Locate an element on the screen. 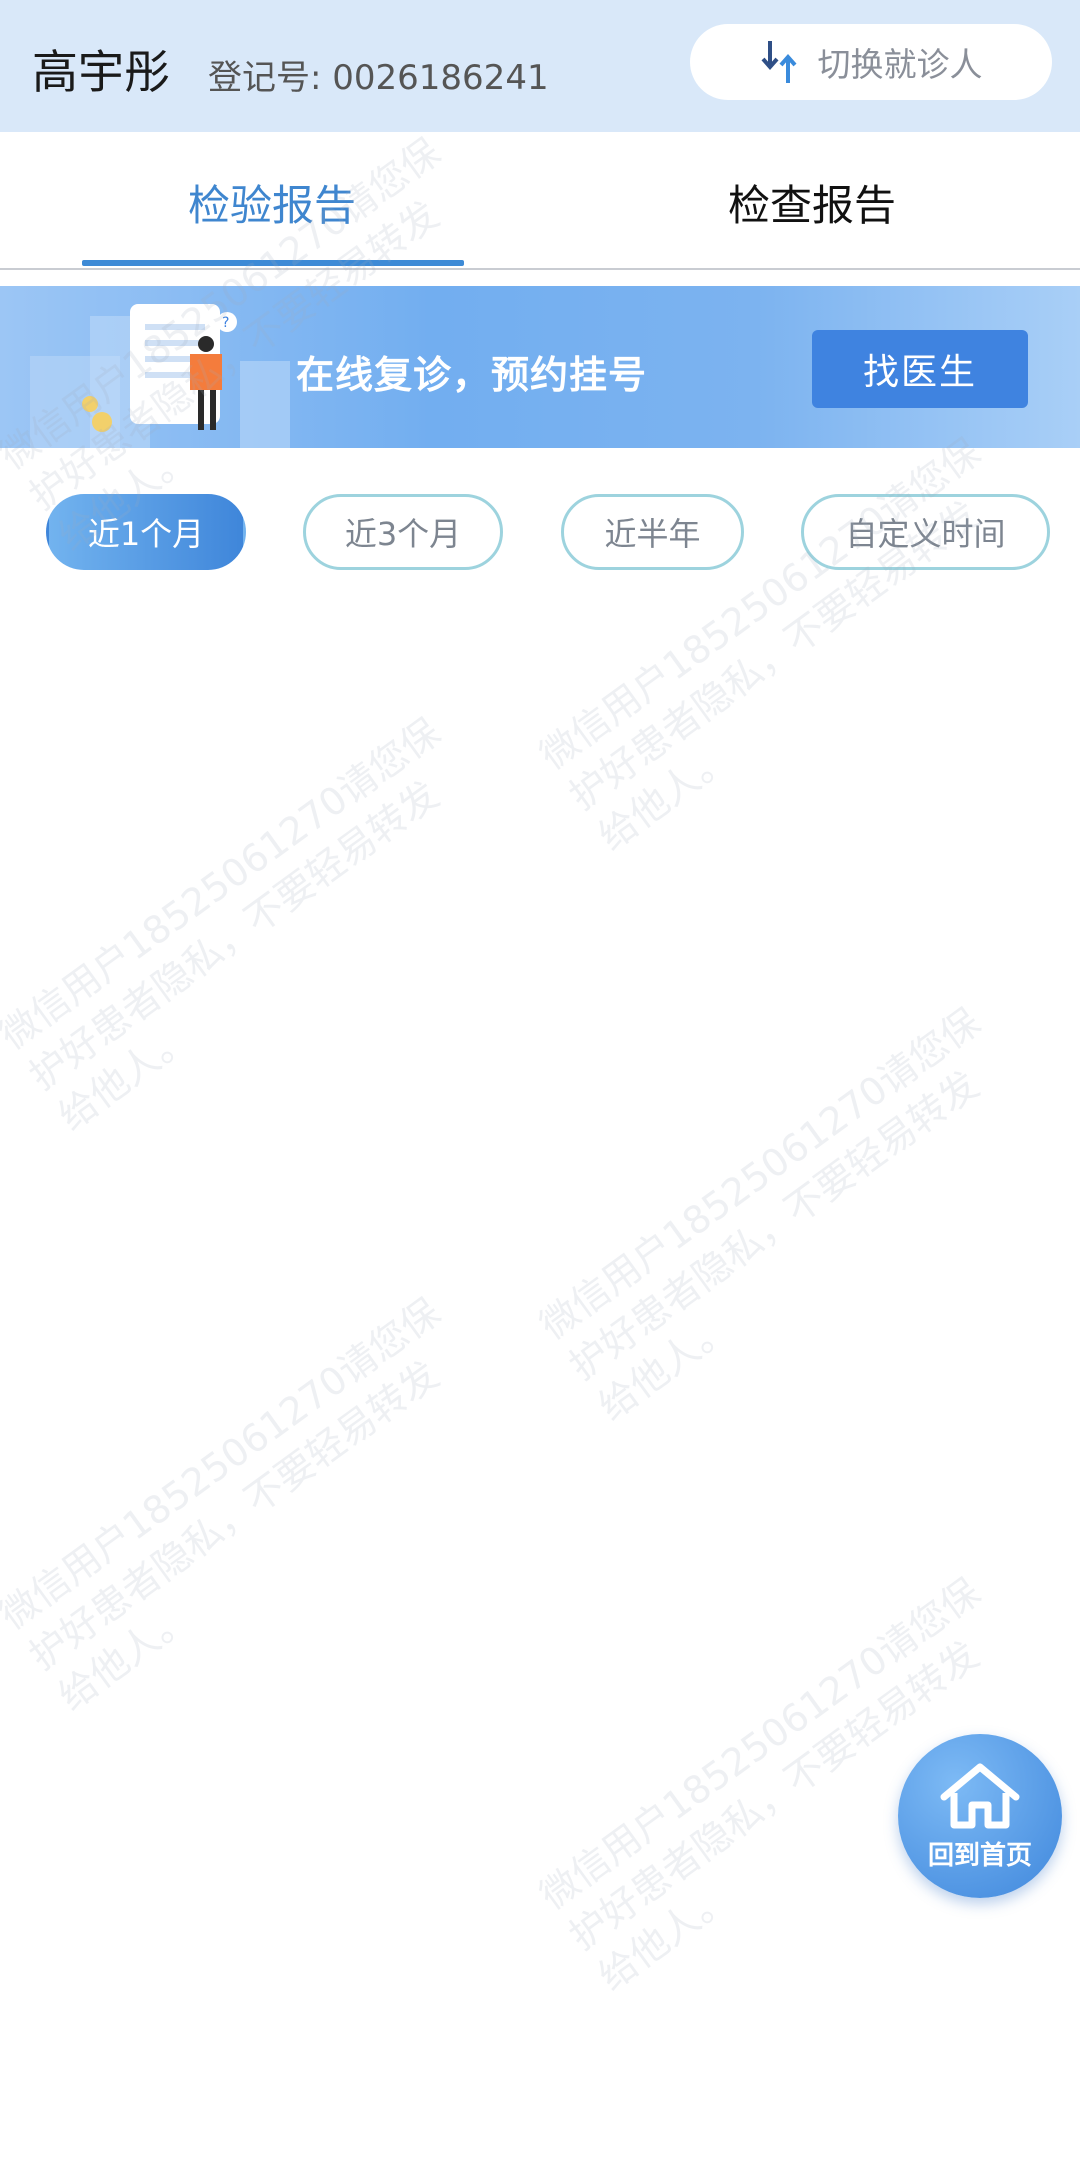 The image size is (1080, 2166). report-tabs: 检验报告 检查报告 is located at coordinates (540, 201).